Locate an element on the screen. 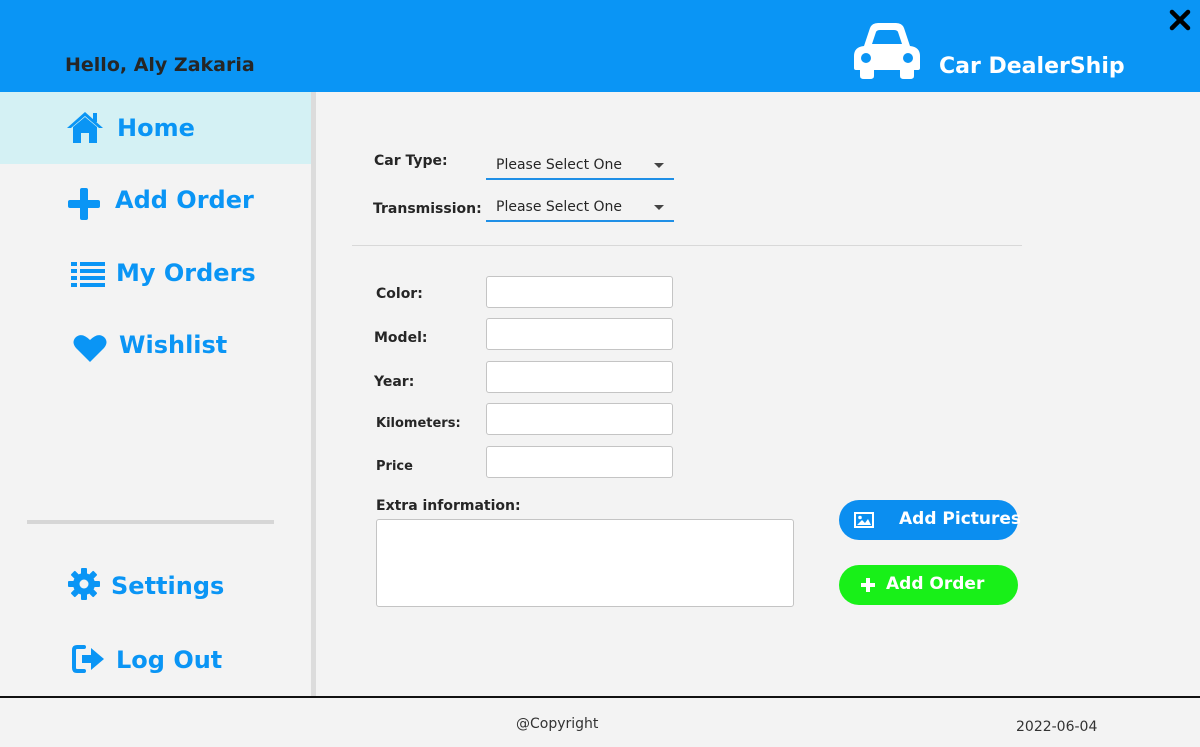 The width and height of the screenshot is (1200, 747). sidebar-item-add-order: Add Order is located at coordinates (155, 200).